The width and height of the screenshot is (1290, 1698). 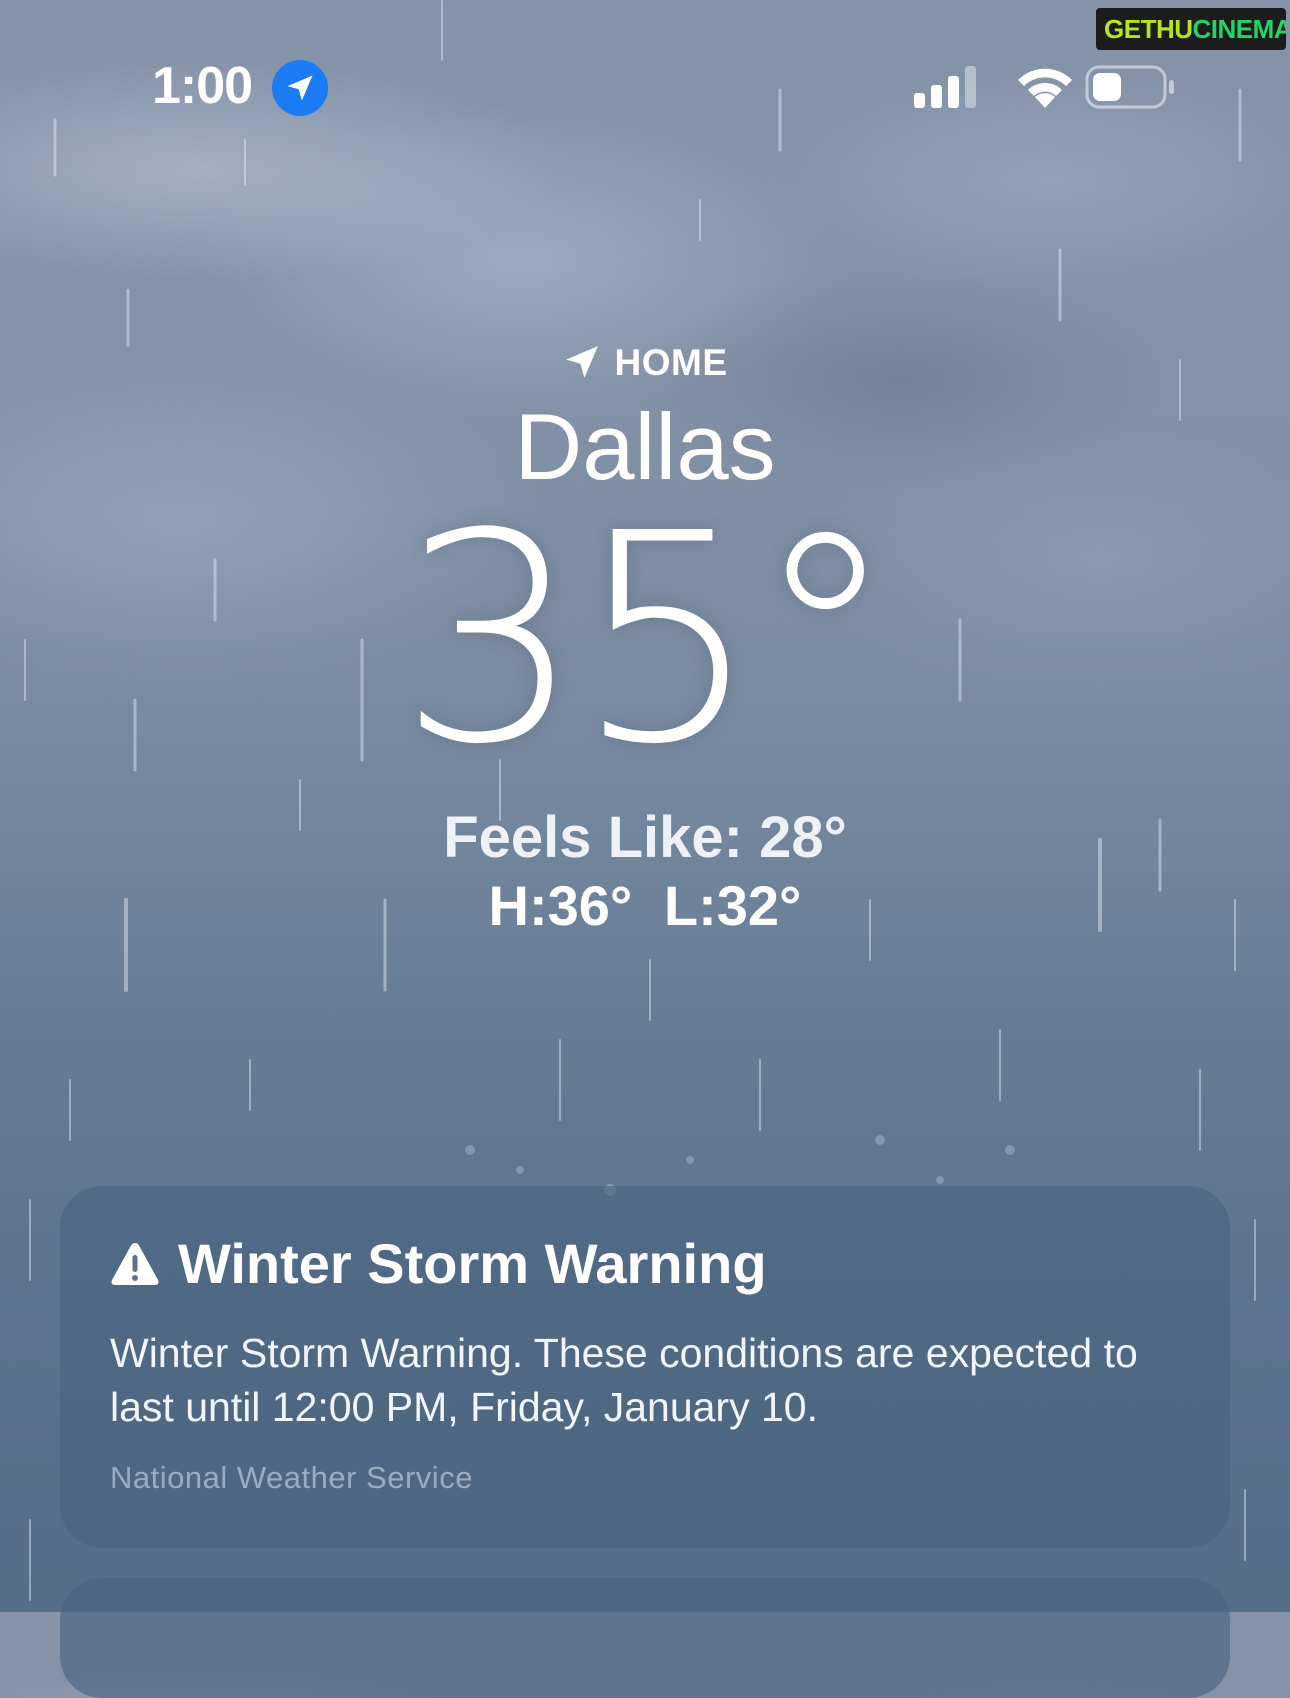 I want to click on low-temperature: L:32°, so click(x=732, y=905).